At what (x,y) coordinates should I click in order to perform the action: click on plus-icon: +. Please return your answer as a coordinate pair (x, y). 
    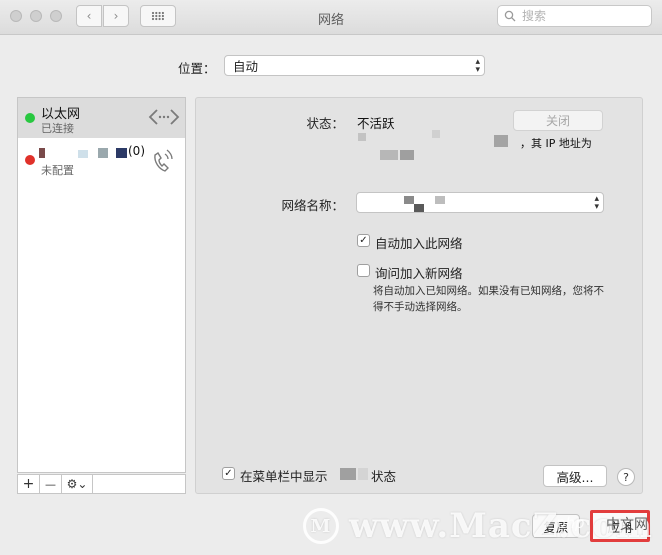
    Looking at the image, I should click on (28, 484).